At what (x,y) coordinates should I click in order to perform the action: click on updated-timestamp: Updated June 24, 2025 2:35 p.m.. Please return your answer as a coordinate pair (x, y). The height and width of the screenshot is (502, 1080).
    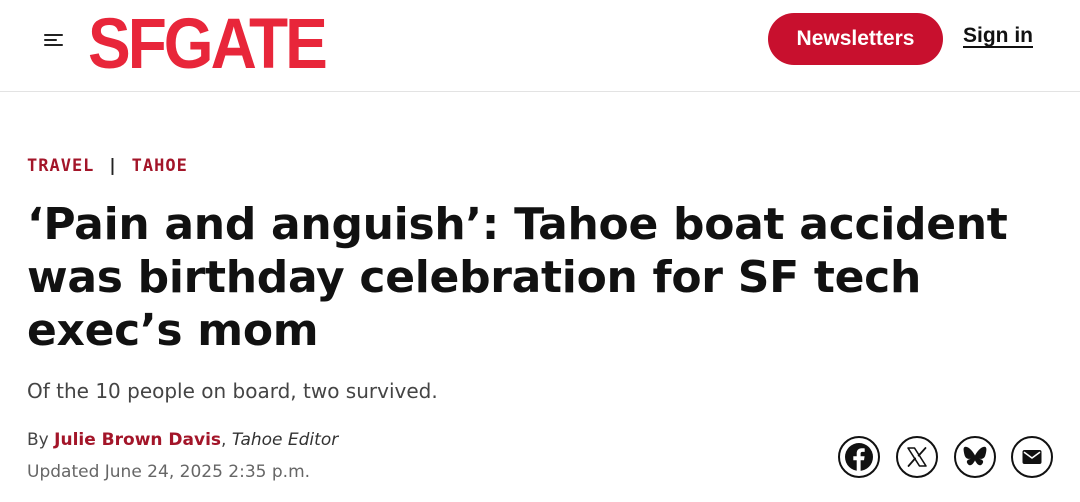
    Looking at the image, I should click on (169, 472).